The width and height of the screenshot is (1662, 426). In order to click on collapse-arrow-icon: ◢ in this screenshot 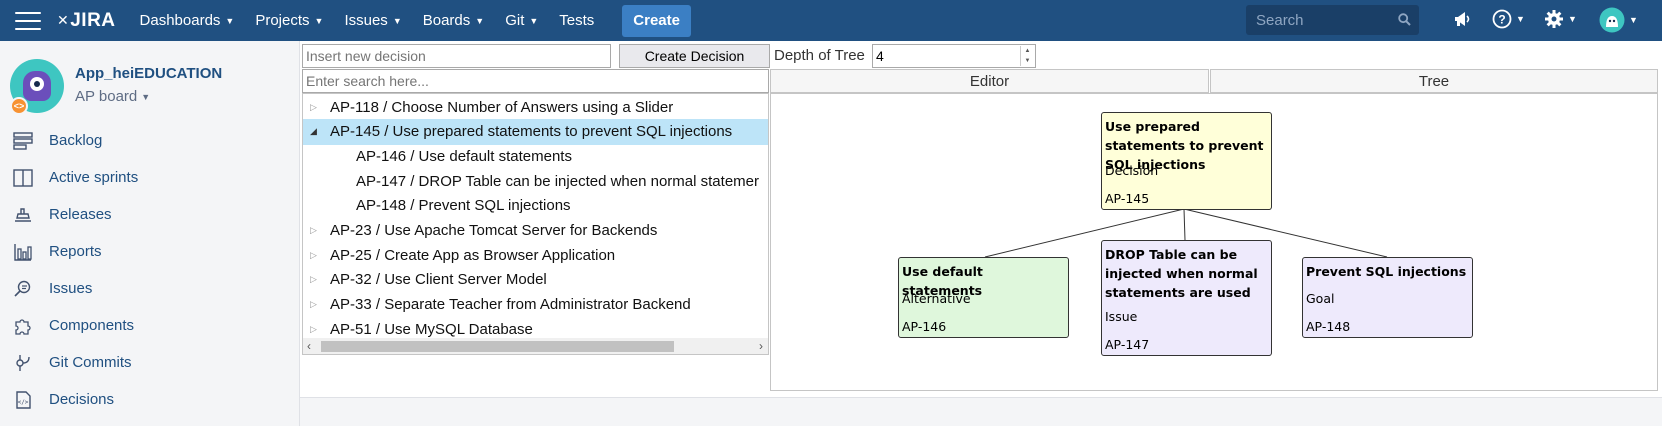, I will do `click(315, 131)`.